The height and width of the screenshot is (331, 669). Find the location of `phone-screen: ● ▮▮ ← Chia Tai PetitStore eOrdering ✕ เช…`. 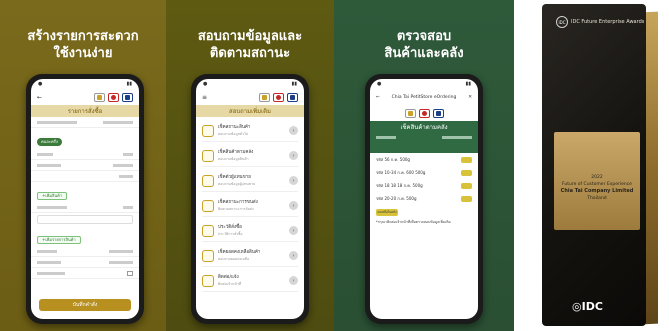

phone-screen: ● ▮▮ ← Chia Tai PetitStore eOrdering ✕ เช… is located at coordinates (424, 199).